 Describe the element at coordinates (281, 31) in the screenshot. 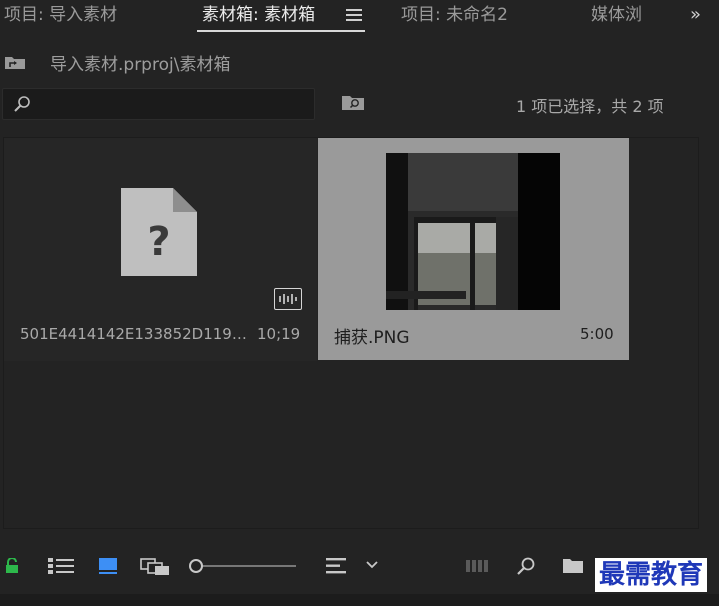

I see `active-tab-indicator` at that location.